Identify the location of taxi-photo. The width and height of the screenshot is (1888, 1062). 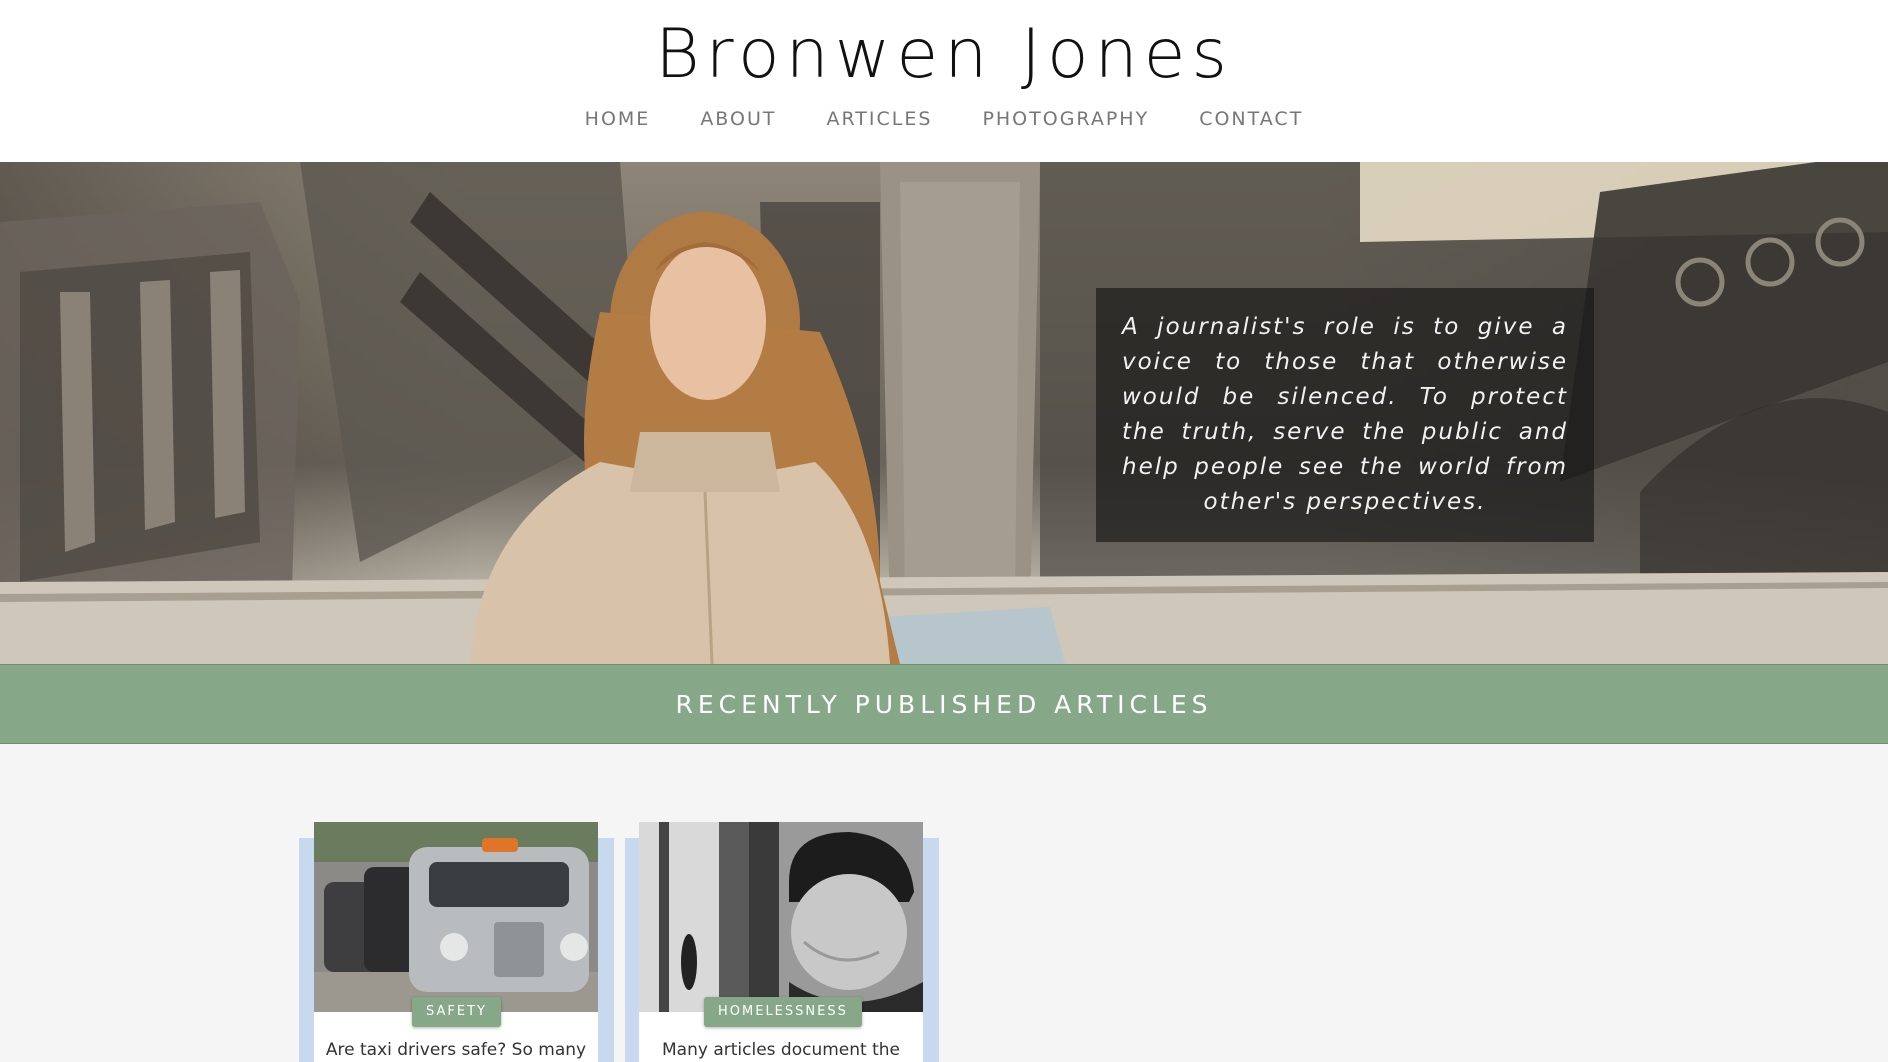
(456, 917).